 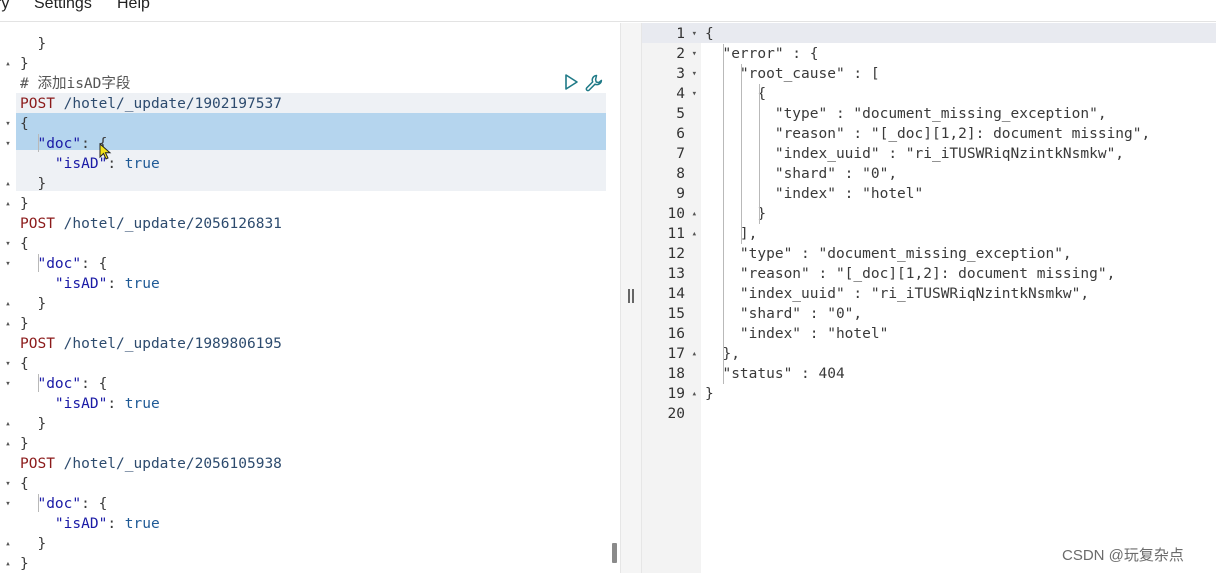 I want to click on output-line-number: 6, so click(x=671, y=134).